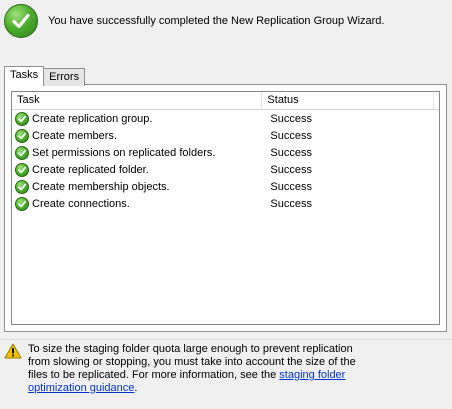  Describe the element at coordinates (124, 152) in the screenshot. I see `task-label: Set permissions on replicated folders.` at that location.